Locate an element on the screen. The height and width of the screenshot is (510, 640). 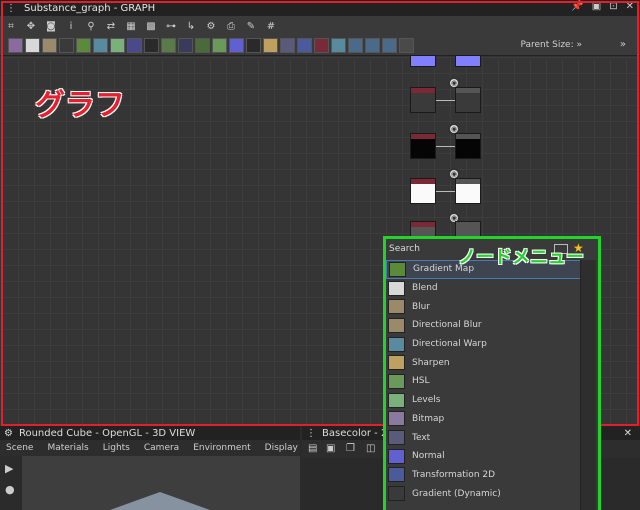
frame-icon: ⌗ is located at coordinates (11, 26).